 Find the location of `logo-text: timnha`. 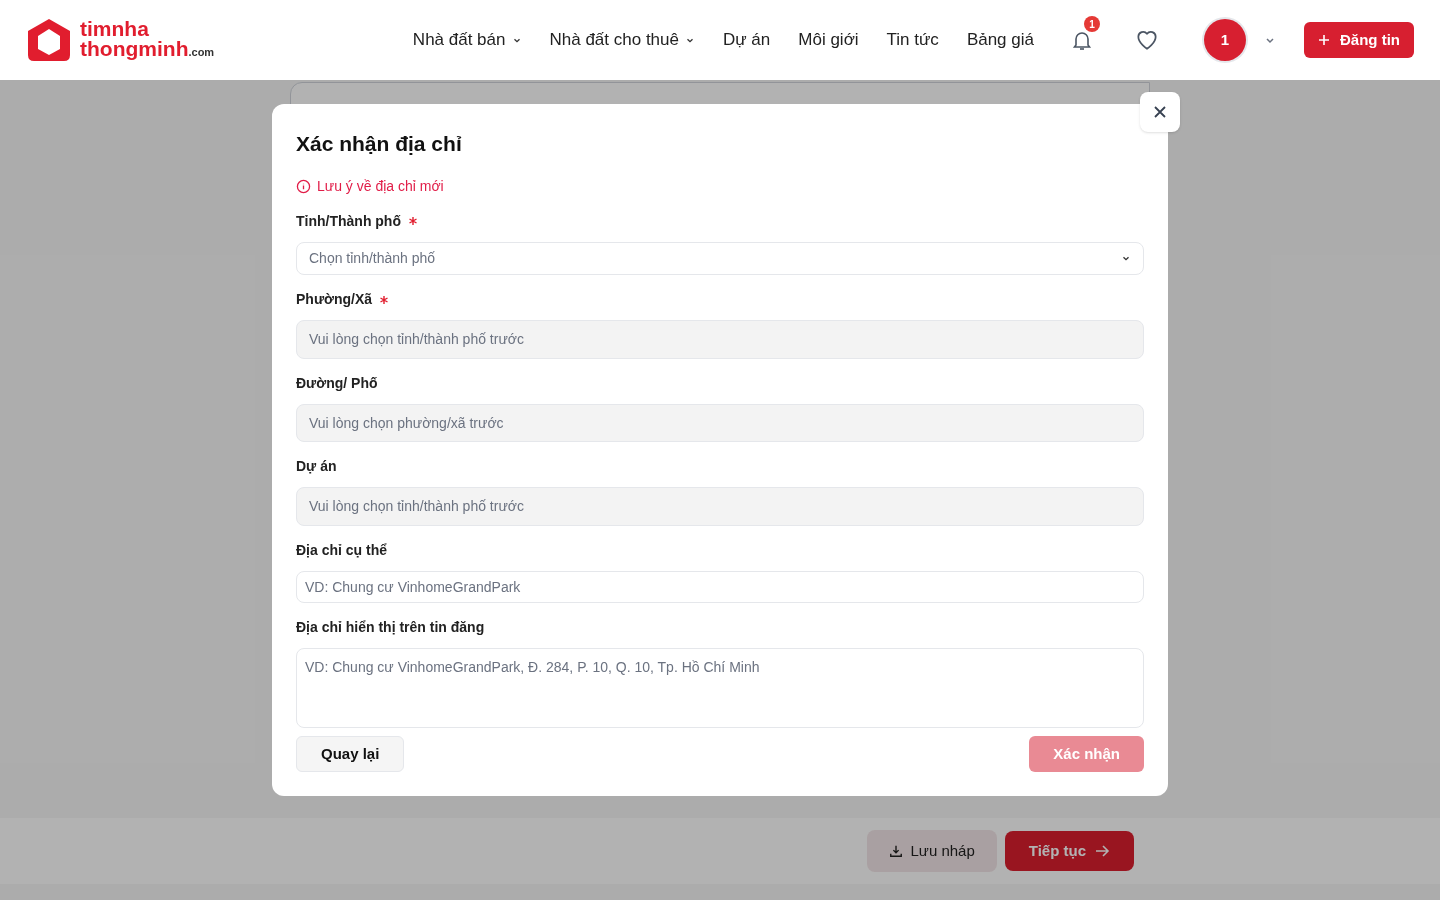

logo-text: timnha is located at coordinates (115, 28).